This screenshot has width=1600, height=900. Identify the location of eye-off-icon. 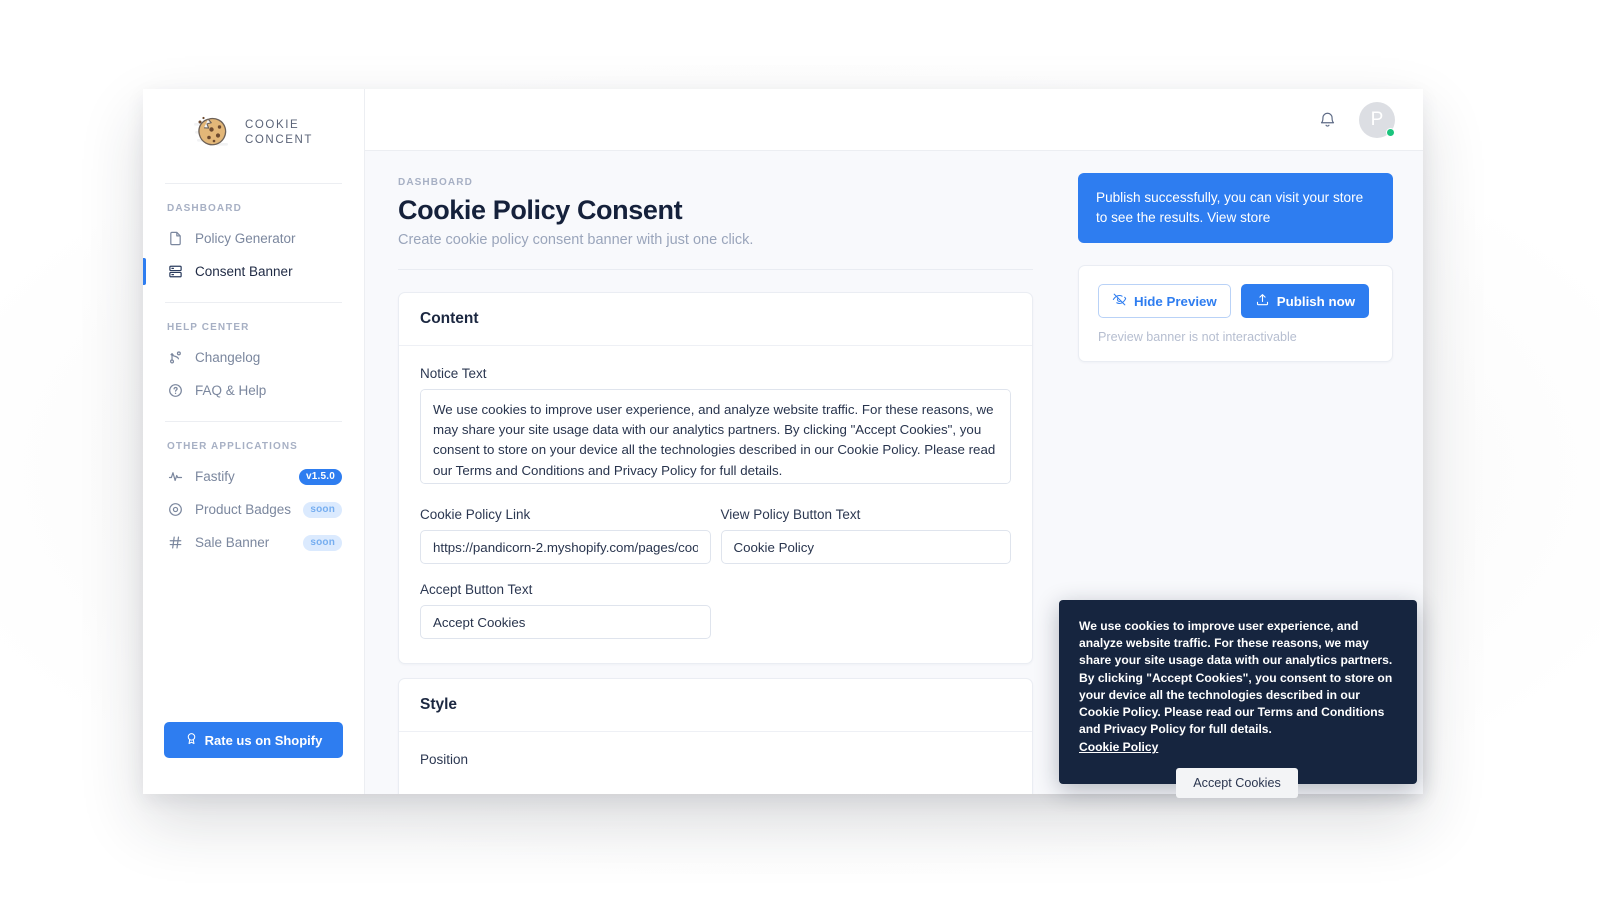
(1119, 301).